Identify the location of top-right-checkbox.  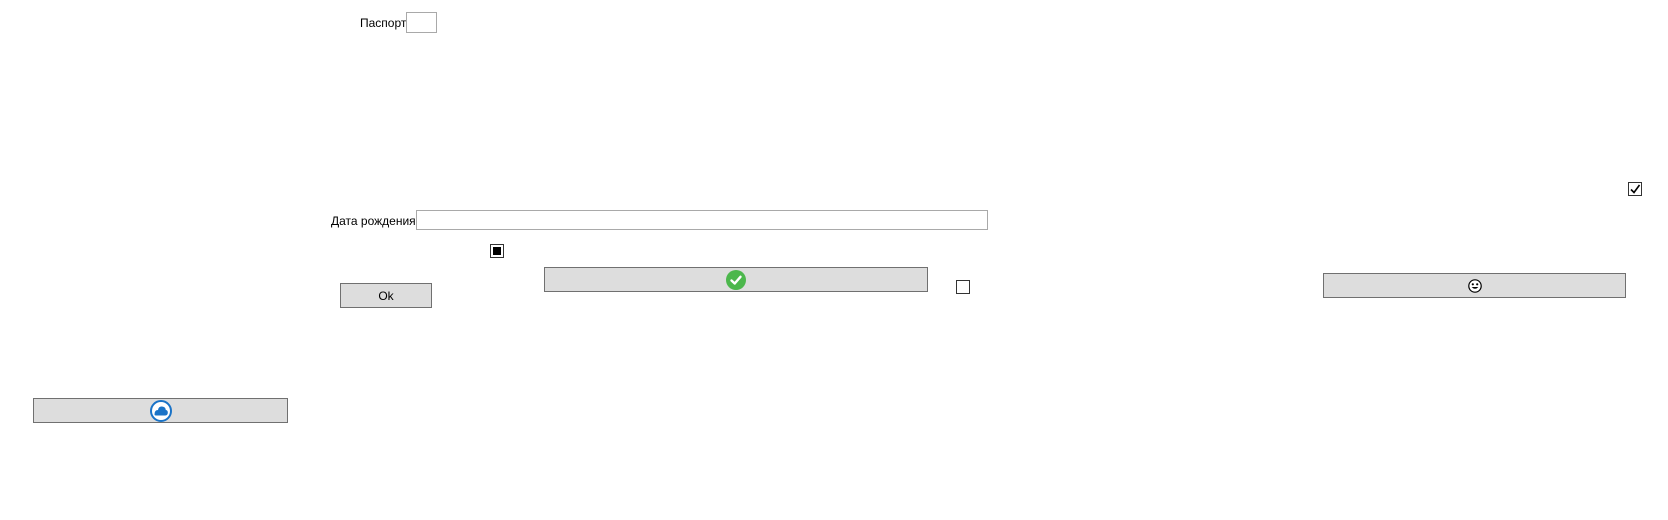
(1635, 189).